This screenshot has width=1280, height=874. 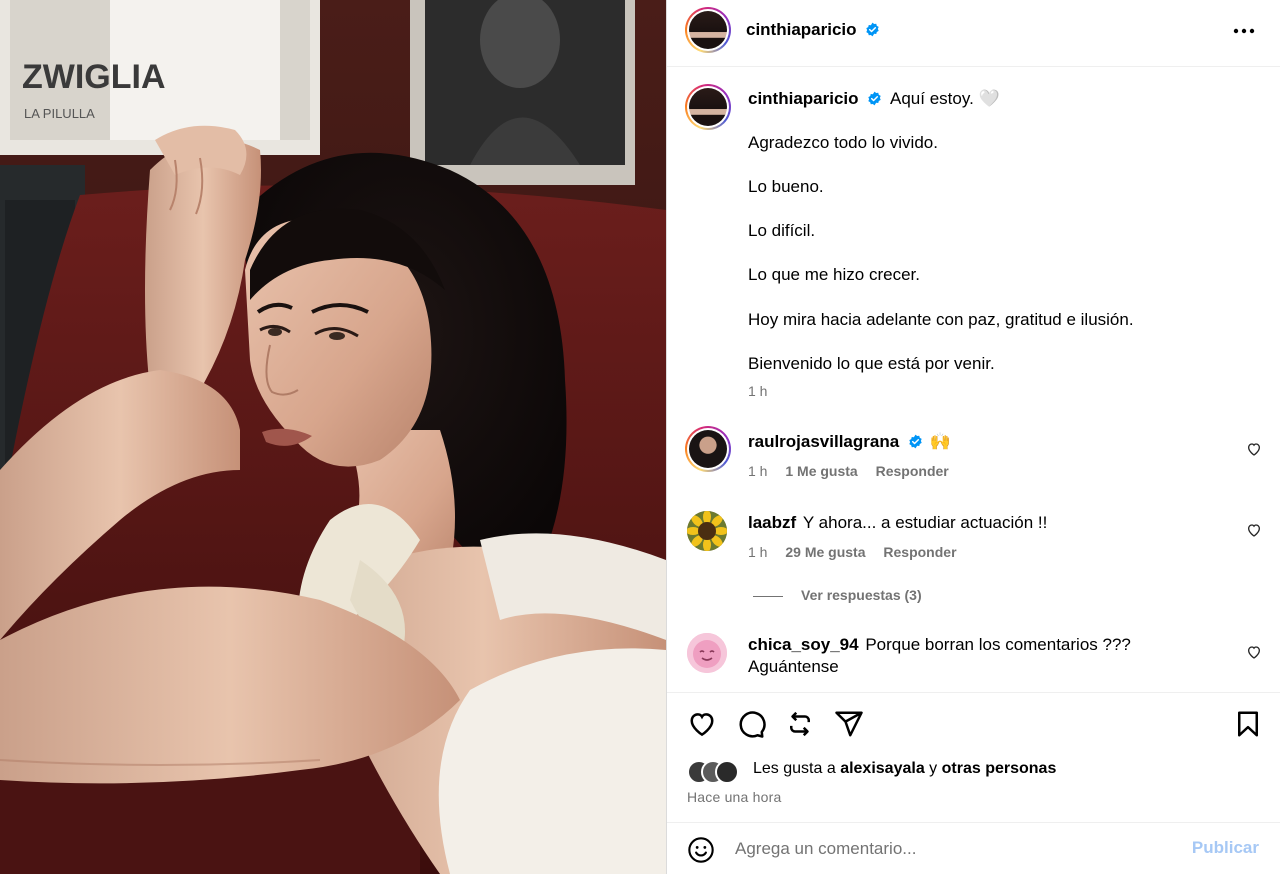 I want to click on caption-author-avatar, so click(x=708, y=107).